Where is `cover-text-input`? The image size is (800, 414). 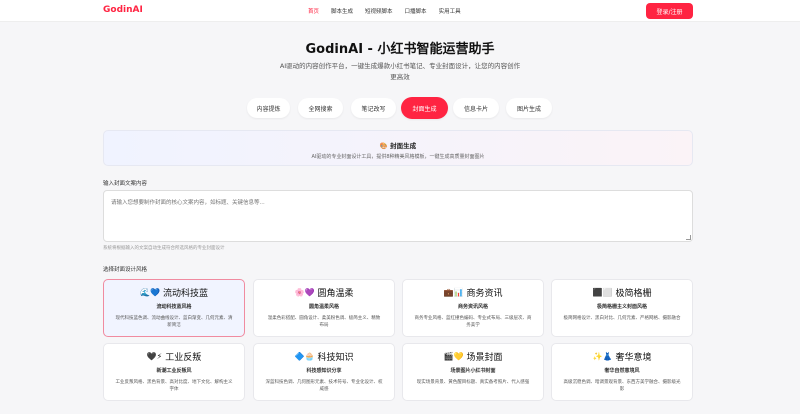
cover-text-input is located at coordinates (398, 216).